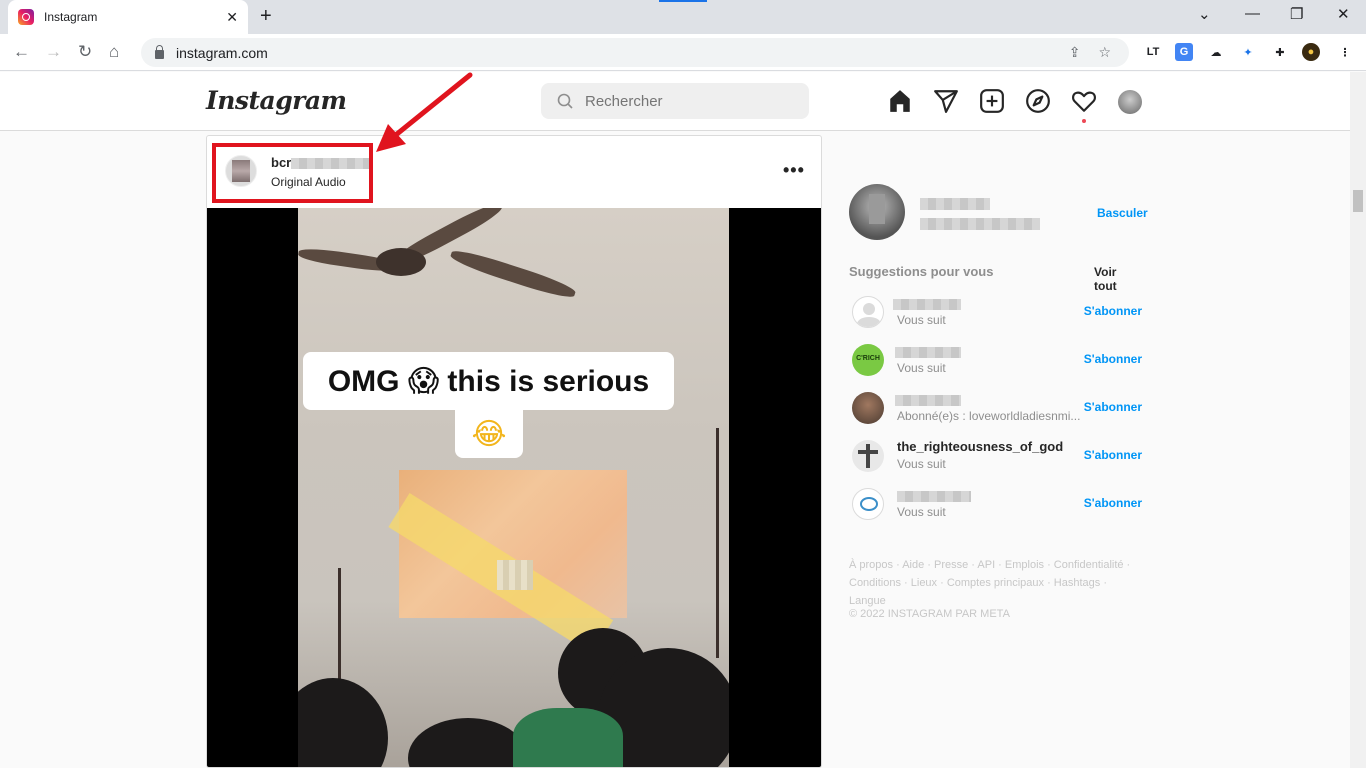  I want to click on new-tab-button: +, so click(266, 16).